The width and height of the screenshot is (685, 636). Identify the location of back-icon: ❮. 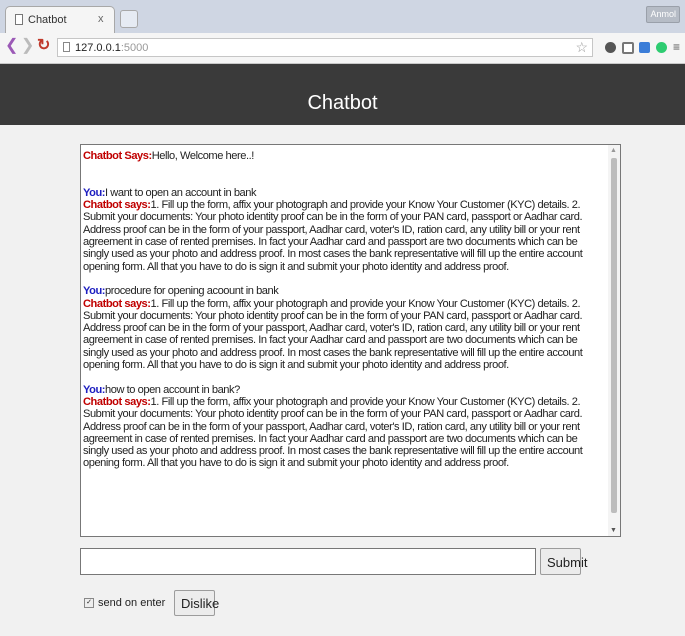
(11, 46).